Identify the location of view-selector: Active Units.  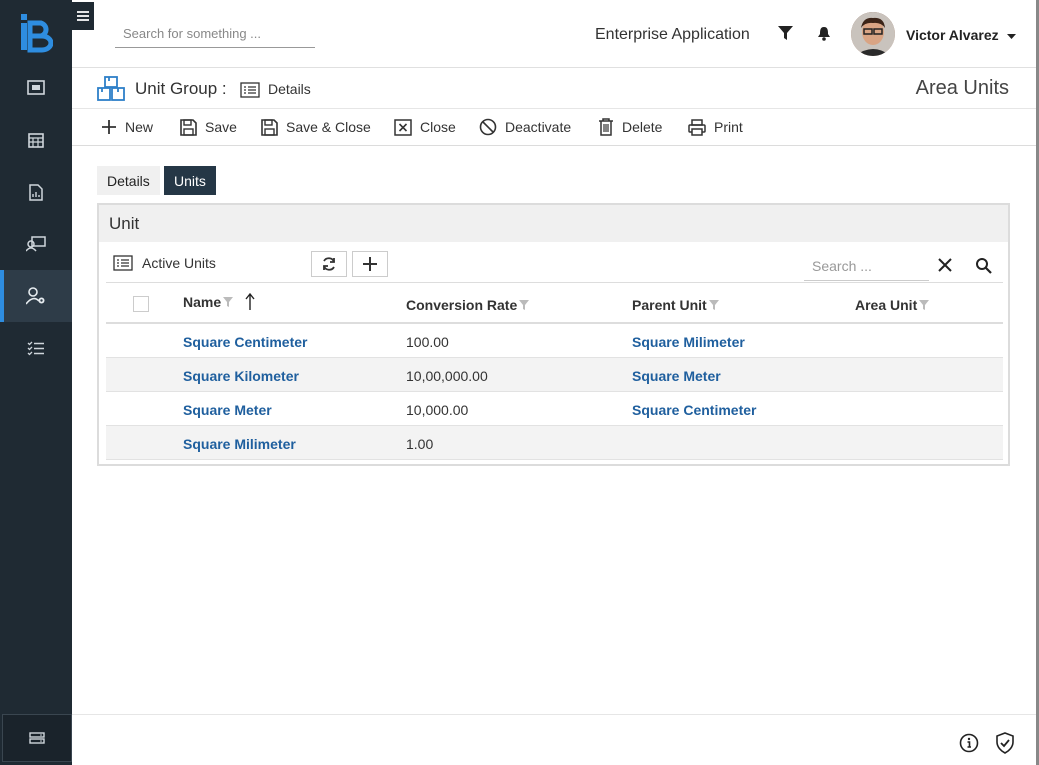
(164, 263).